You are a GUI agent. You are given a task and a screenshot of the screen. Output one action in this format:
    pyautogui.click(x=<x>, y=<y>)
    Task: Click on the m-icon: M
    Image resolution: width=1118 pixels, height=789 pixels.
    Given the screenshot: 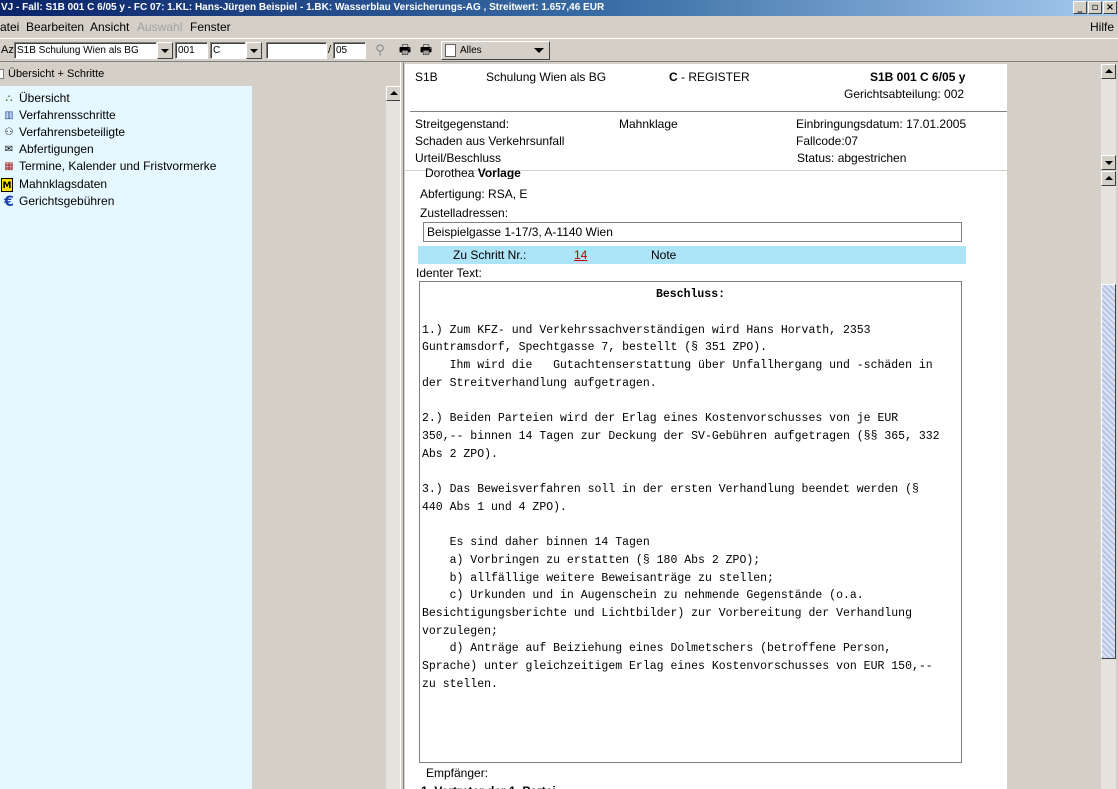 What is the action you would take?
    pyautogui.click(x=7, y=184)
    